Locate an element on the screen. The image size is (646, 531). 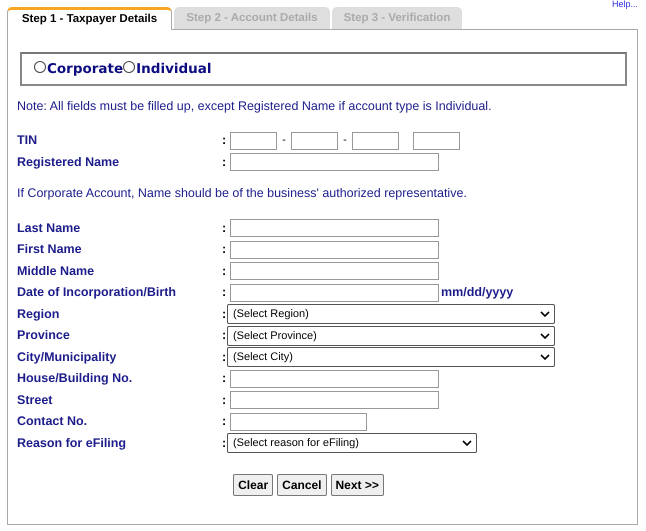
field-label: Registered Name is located at coordinates (68, 162).